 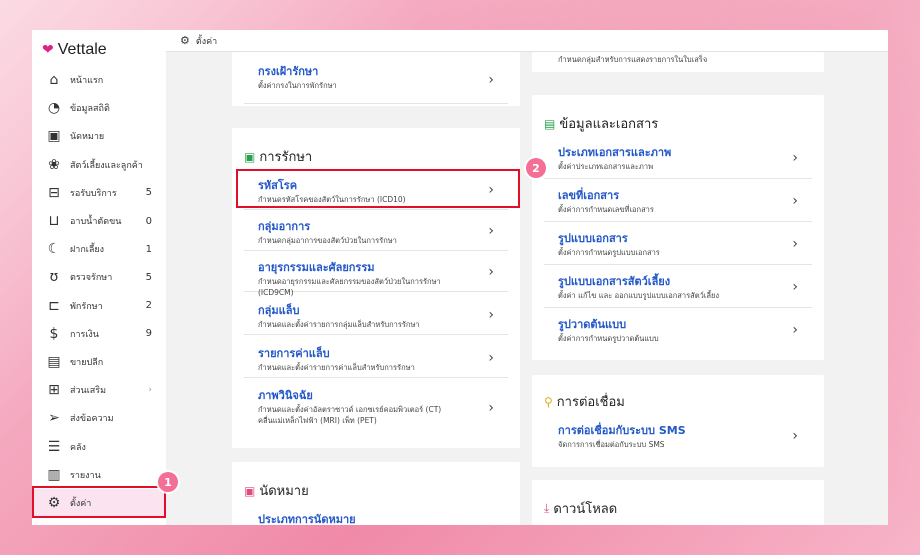 I want to click on sidebar-item-finance: $ การเงิน 9, so click(x=99, y=334).